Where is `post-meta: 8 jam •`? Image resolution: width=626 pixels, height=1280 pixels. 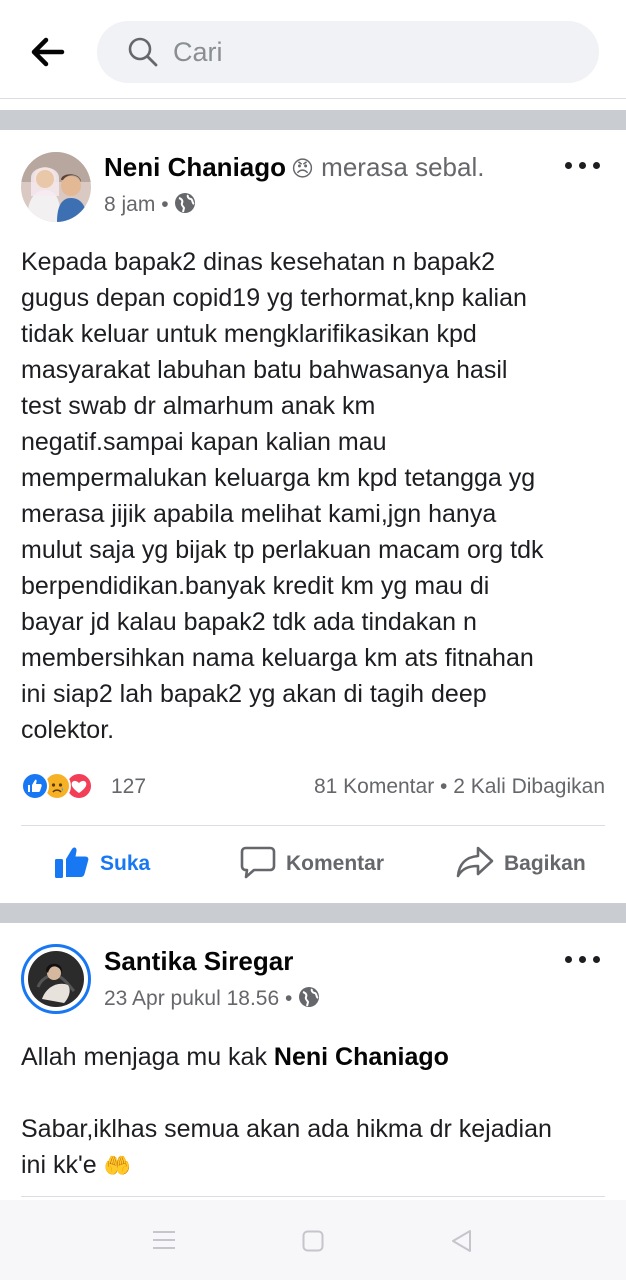
post-meta: 8 jam • is located at coordinates (150, 206).